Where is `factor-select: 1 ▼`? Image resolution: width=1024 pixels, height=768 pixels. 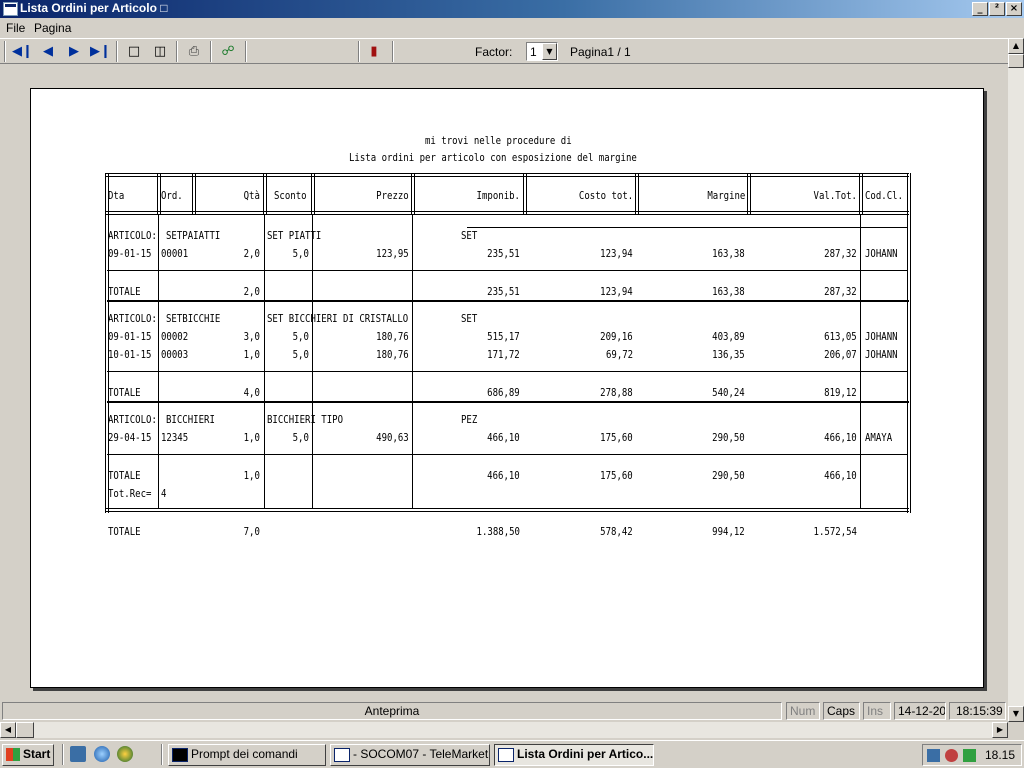
factor-select: 1 ▼ is located at coordinates (542, 51).